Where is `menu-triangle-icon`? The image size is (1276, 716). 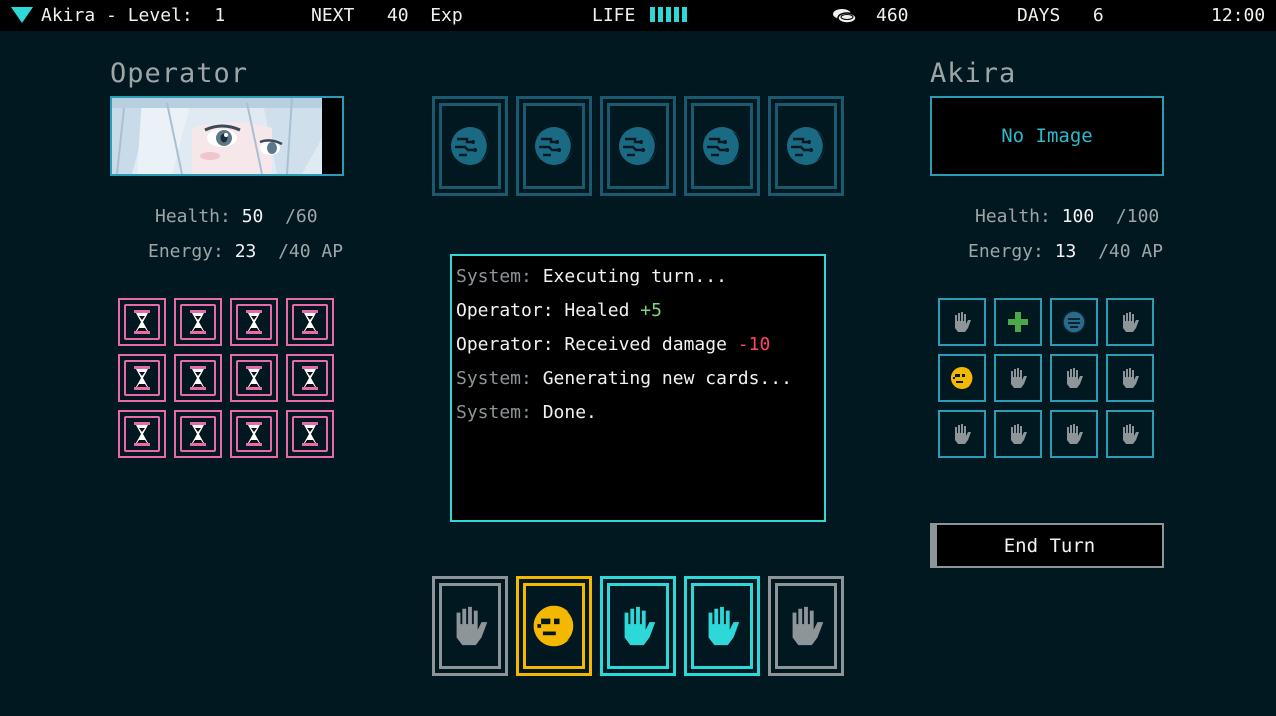
menu-triangle-icon is located at coordinates (22, 15).